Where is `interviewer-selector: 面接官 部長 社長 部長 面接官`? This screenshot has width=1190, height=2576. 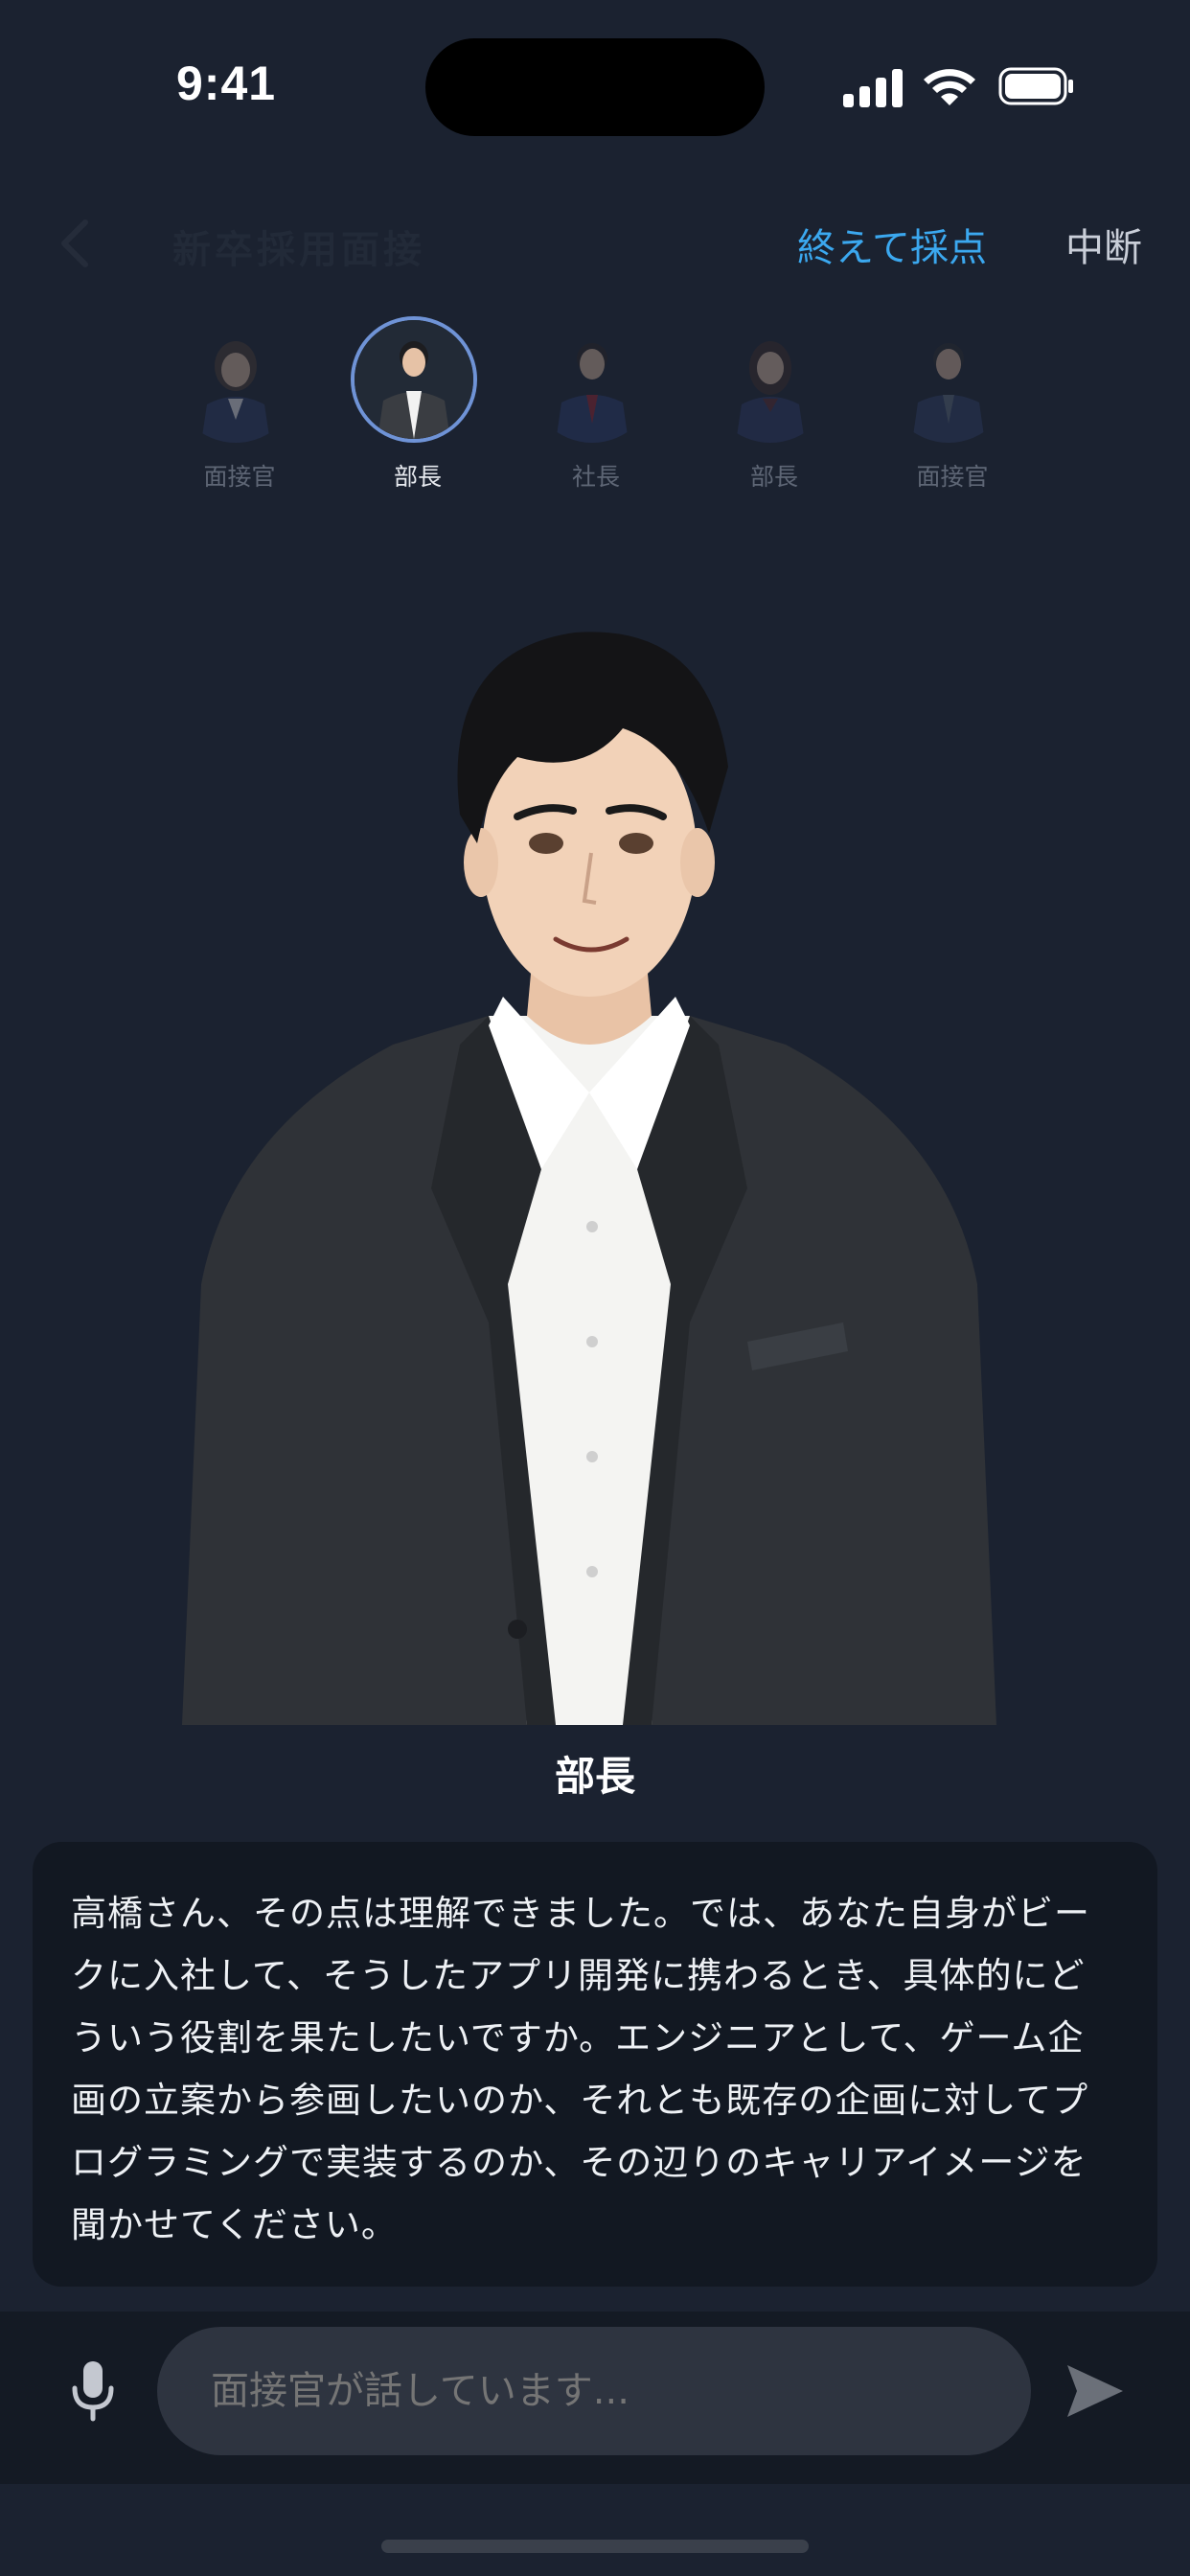 interviewer-selector: 面接官 部長 社長 部長 面接官 is located at coordinates (595, 407).